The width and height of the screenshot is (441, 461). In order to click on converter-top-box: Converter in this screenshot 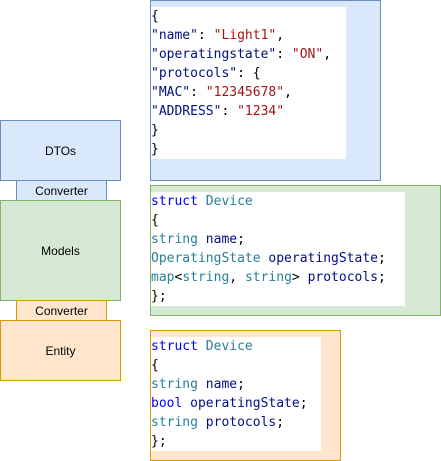, I will do `click(61, 190)`.